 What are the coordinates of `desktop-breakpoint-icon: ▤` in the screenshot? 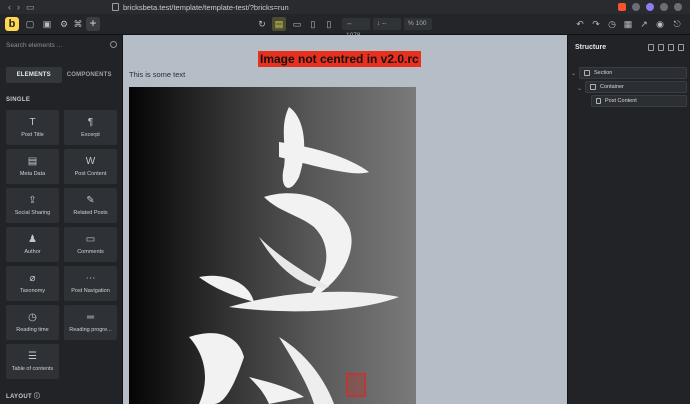 It's located at (279, 24).